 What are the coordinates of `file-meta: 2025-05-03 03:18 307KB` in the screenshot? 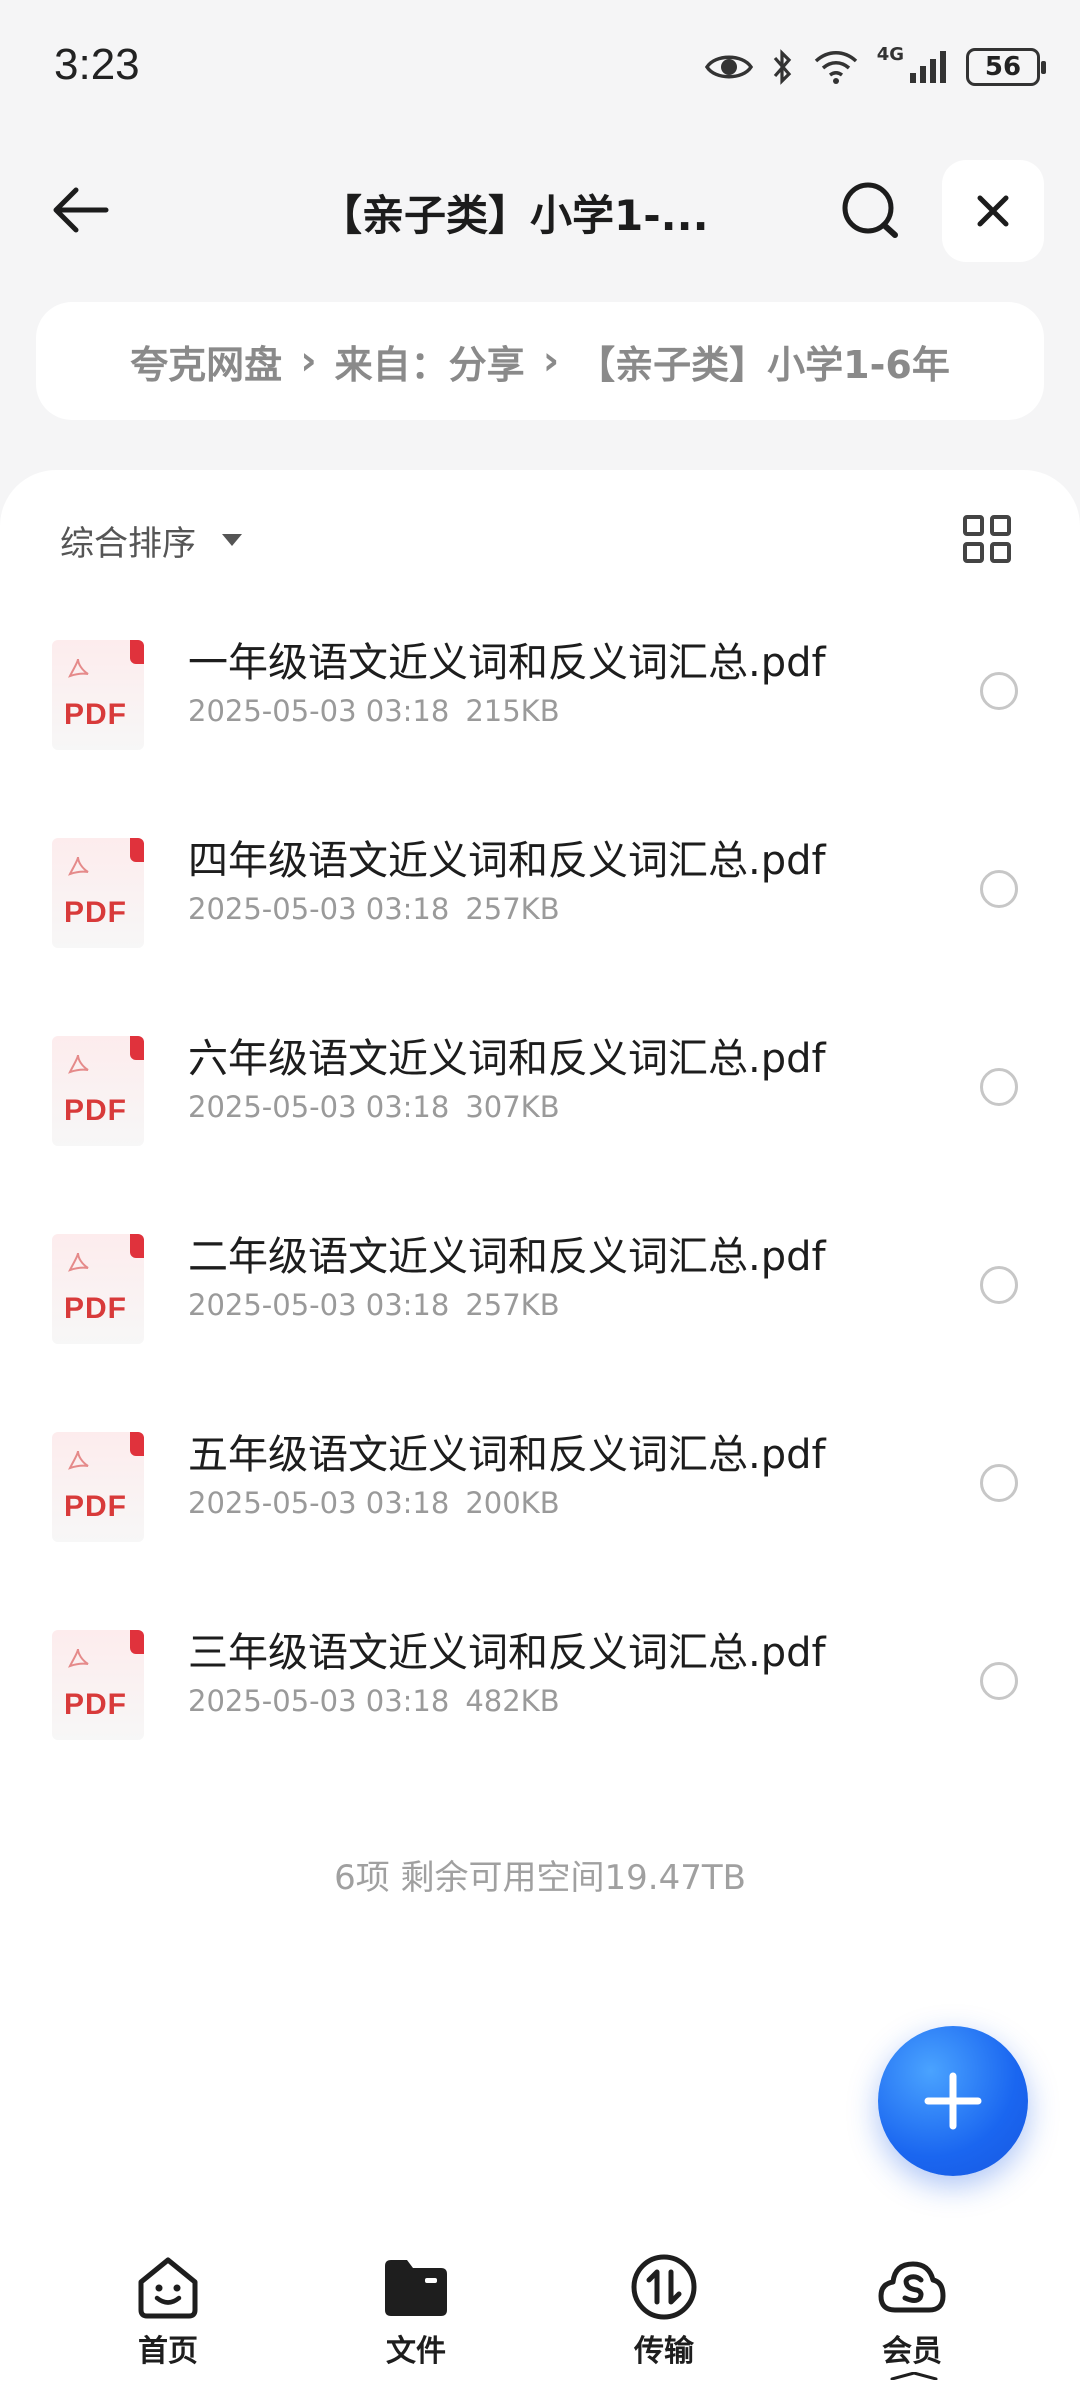 It's located at (374, 1107).